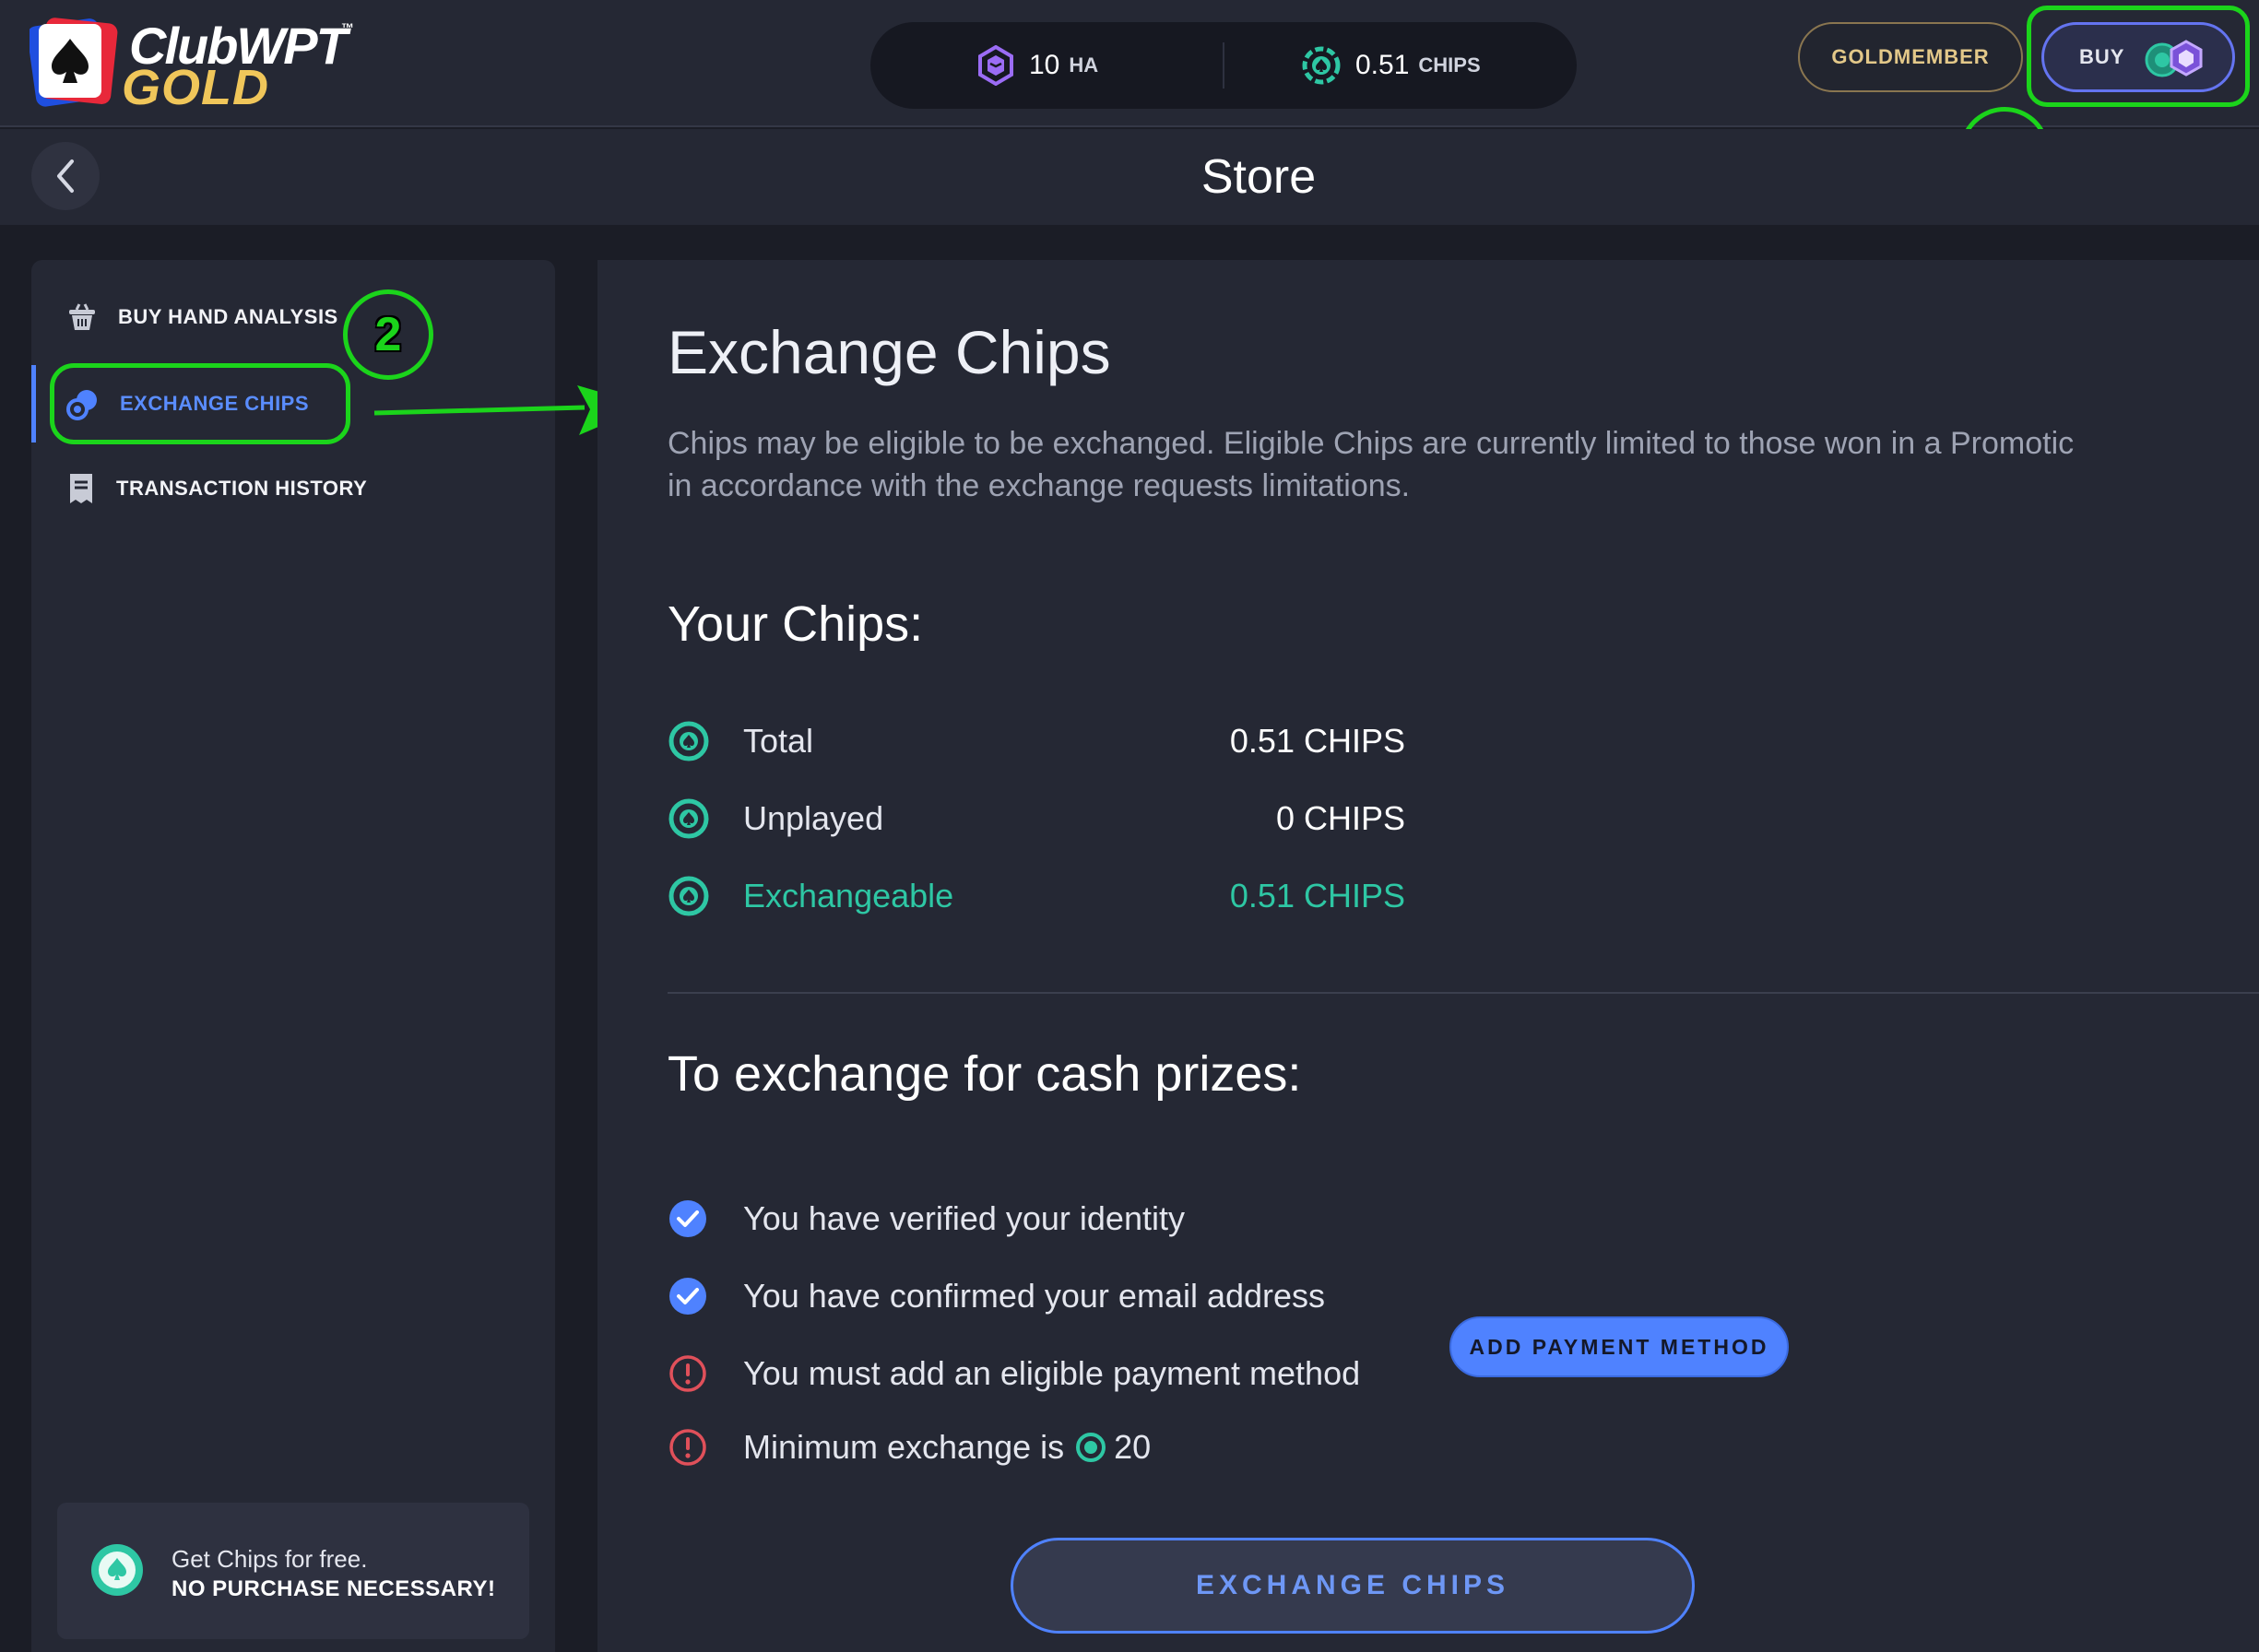 This screenshot has height=1652, width=2259. I want to click on ha-balance: 10 HA, so click(1037, 65).